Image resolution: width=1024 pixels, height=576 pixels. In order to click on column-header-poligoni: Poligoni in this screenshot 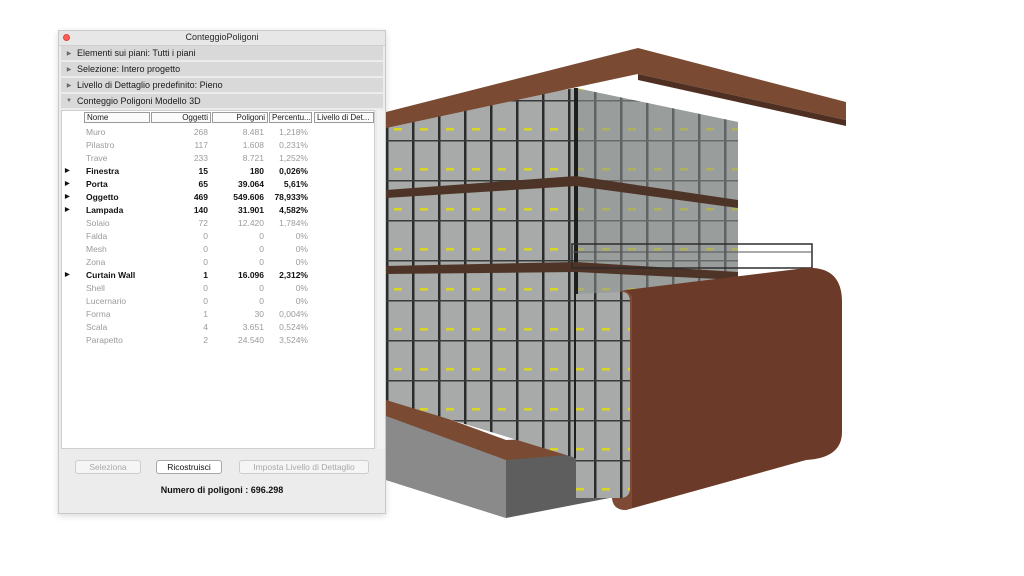, I will do `click(240, 117)`.